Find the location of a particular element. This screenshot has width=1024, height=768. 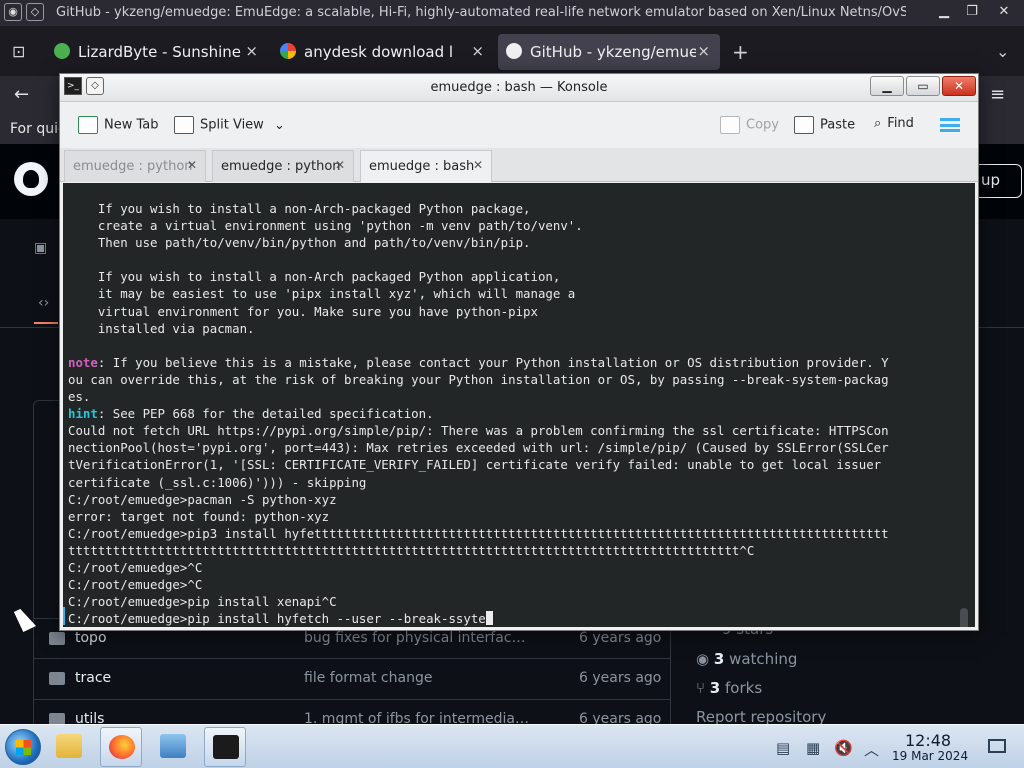

find-button: ⌕ Find is located at coordinates (894, 123).